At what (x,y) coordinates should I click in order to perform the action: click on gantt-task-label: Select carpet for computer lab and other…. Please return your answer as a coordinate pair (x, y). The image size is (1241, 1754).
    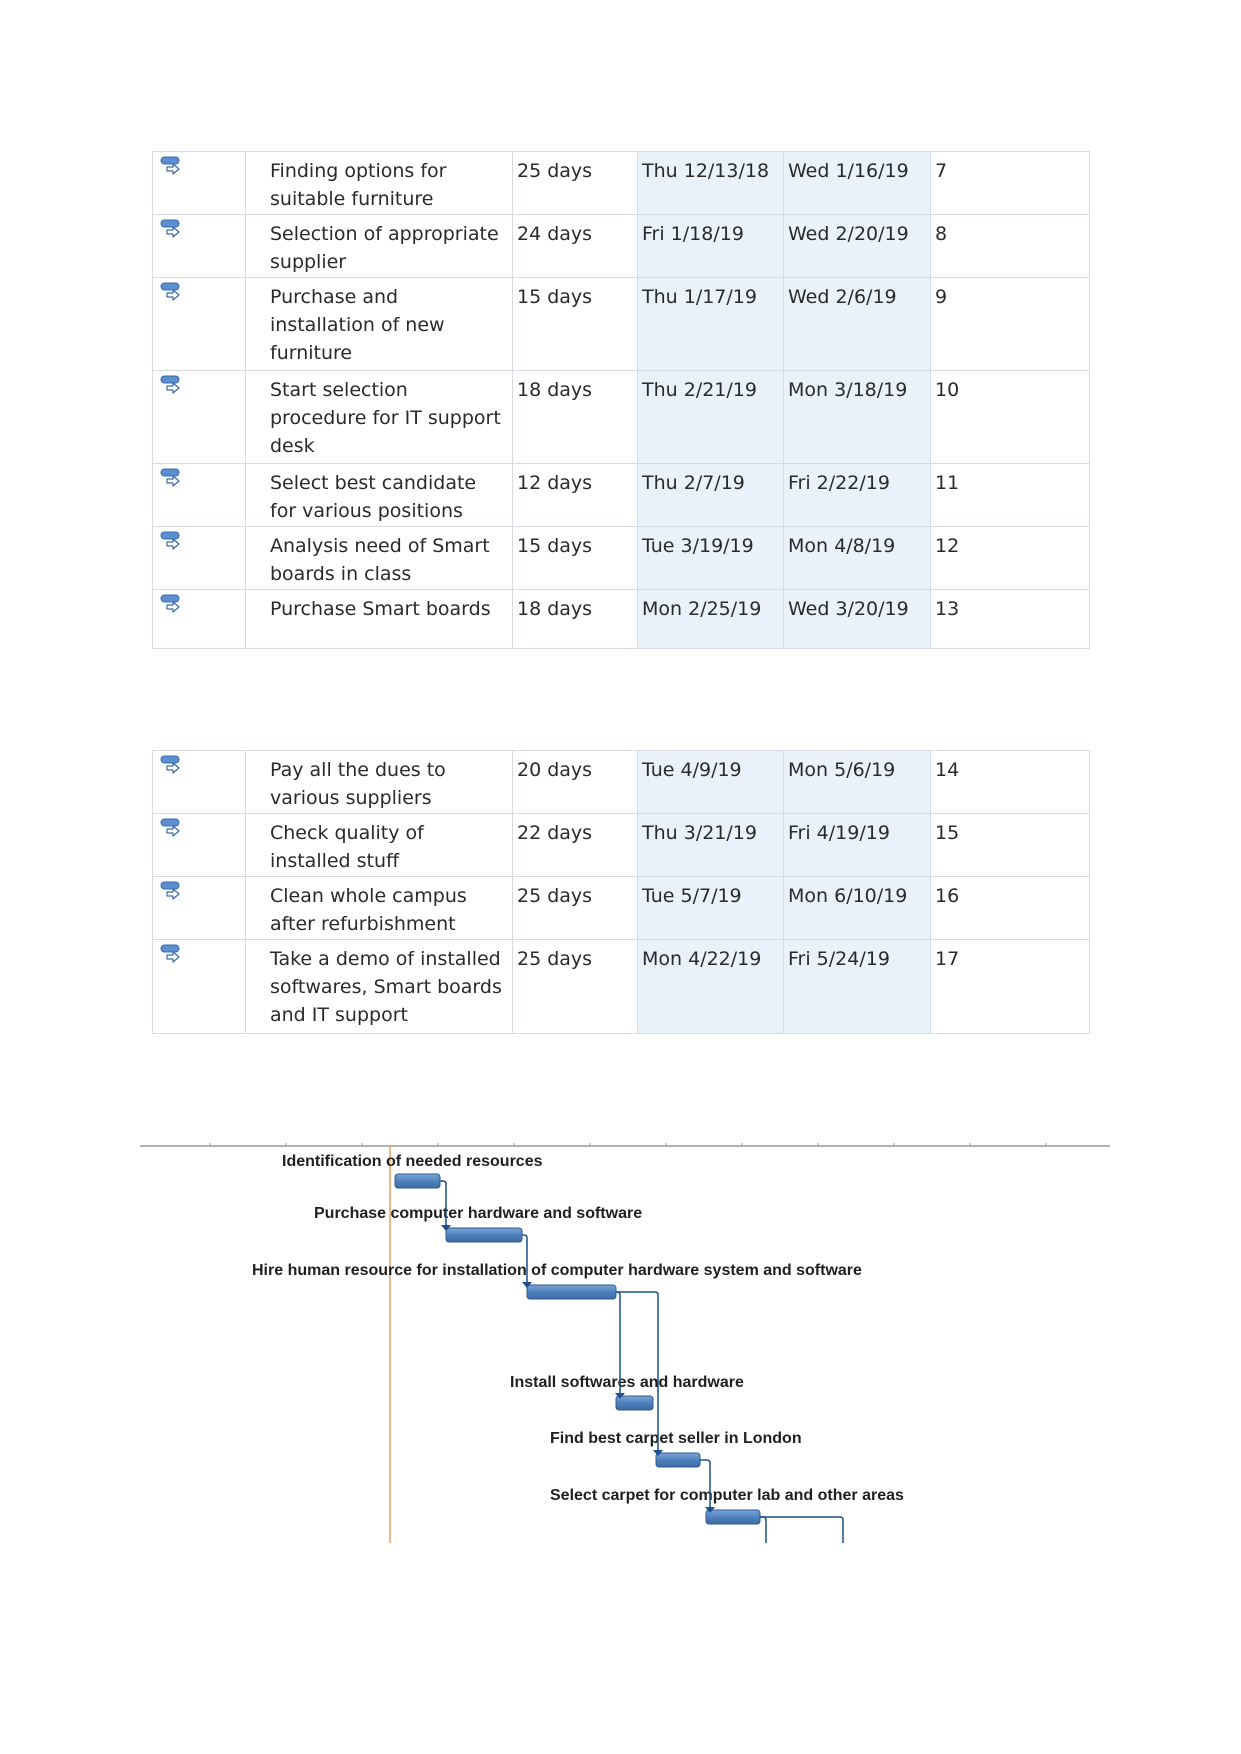
    Looking at the image, I should click on (727, 1495).